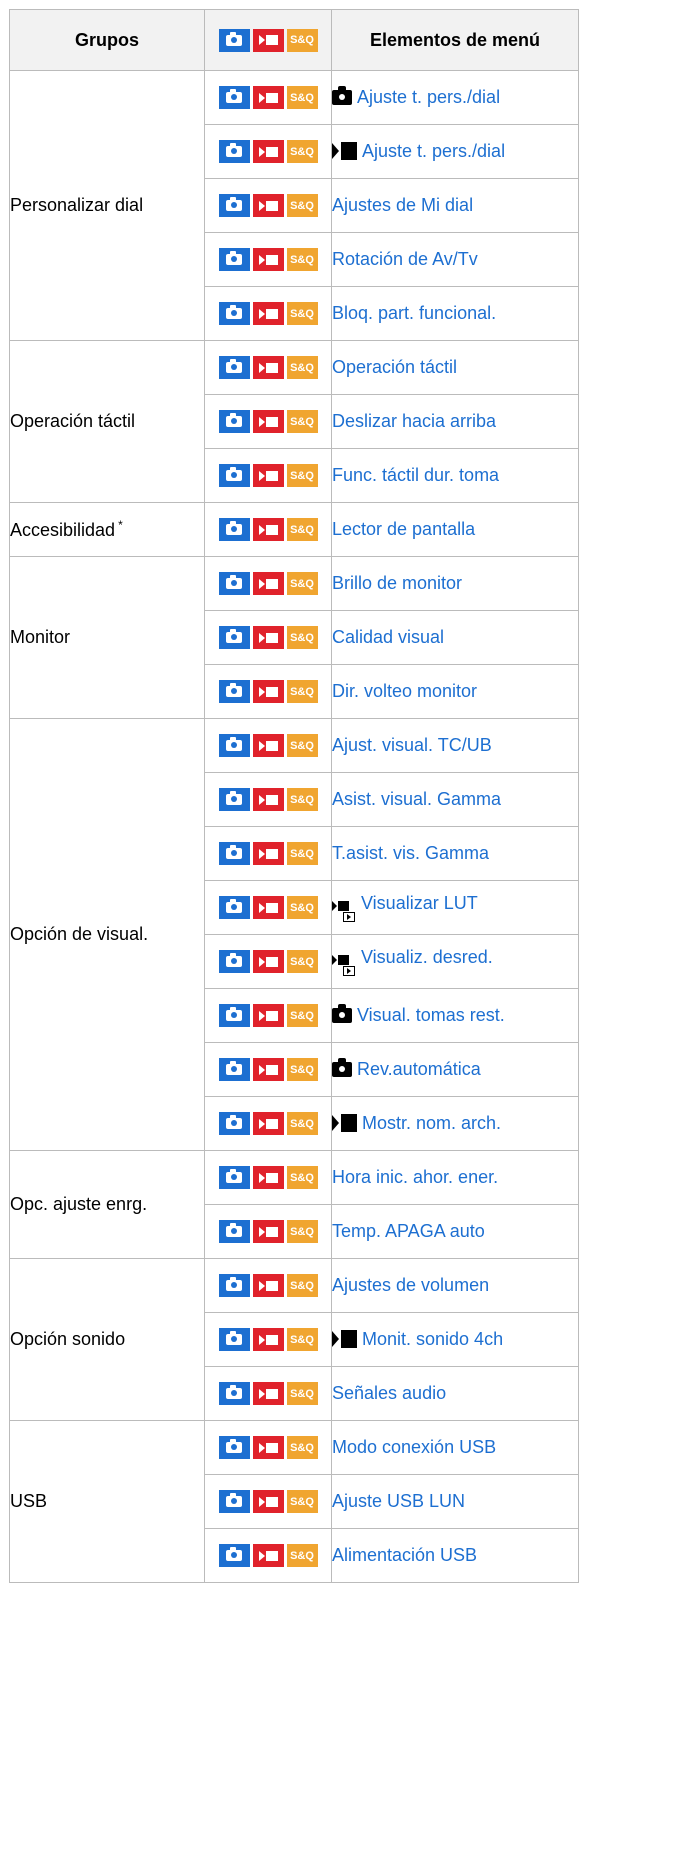  I want to click on menu-item-link-lector-de-pantalla: Lector de pantalla, so click(403, 529).